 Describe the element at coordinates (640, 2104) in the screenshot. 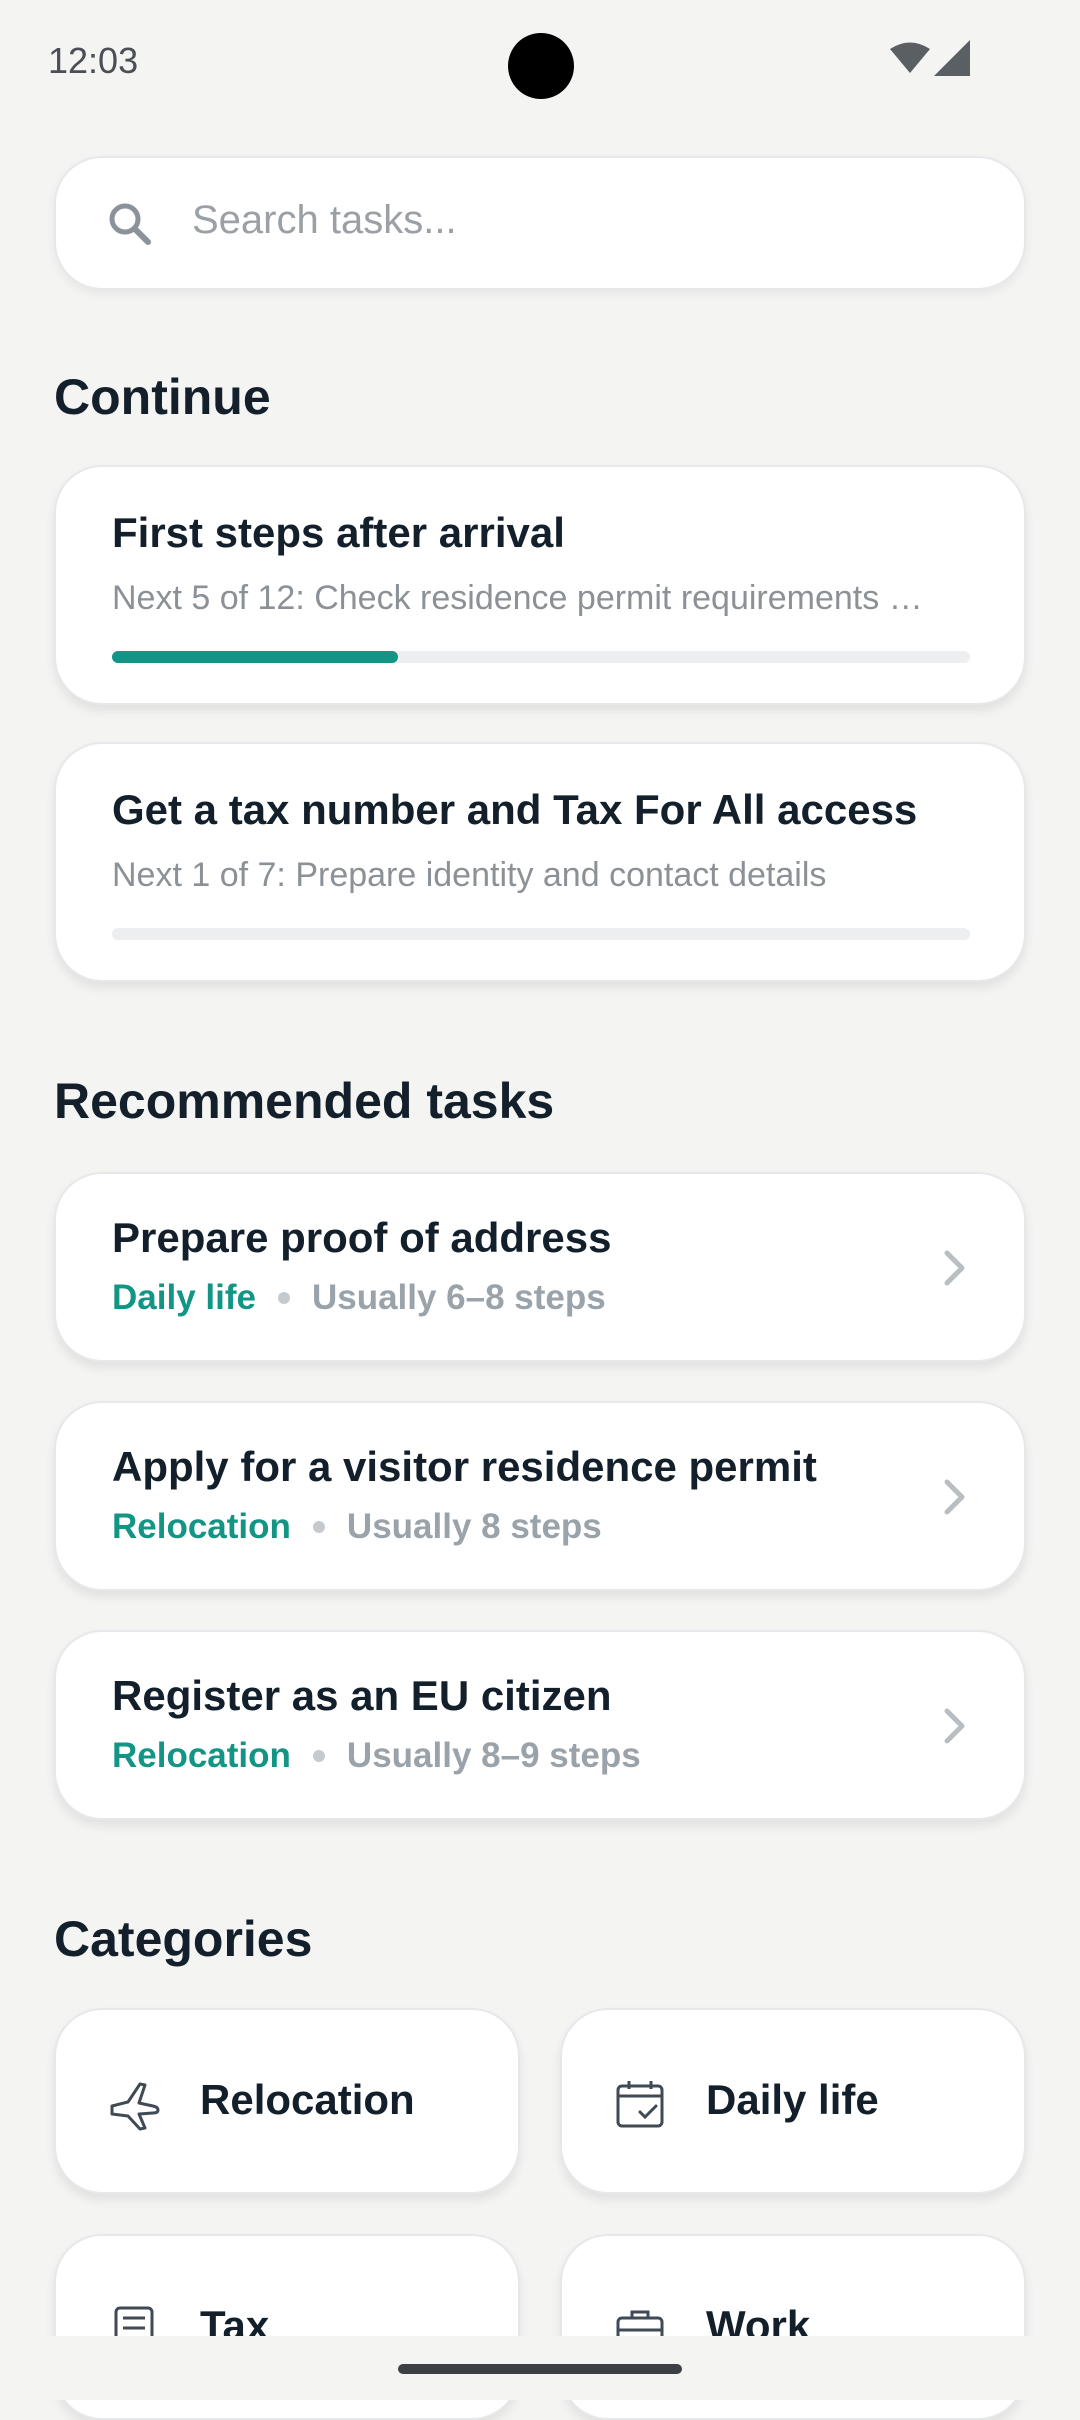

I see `calendar-check-icon` at that location.